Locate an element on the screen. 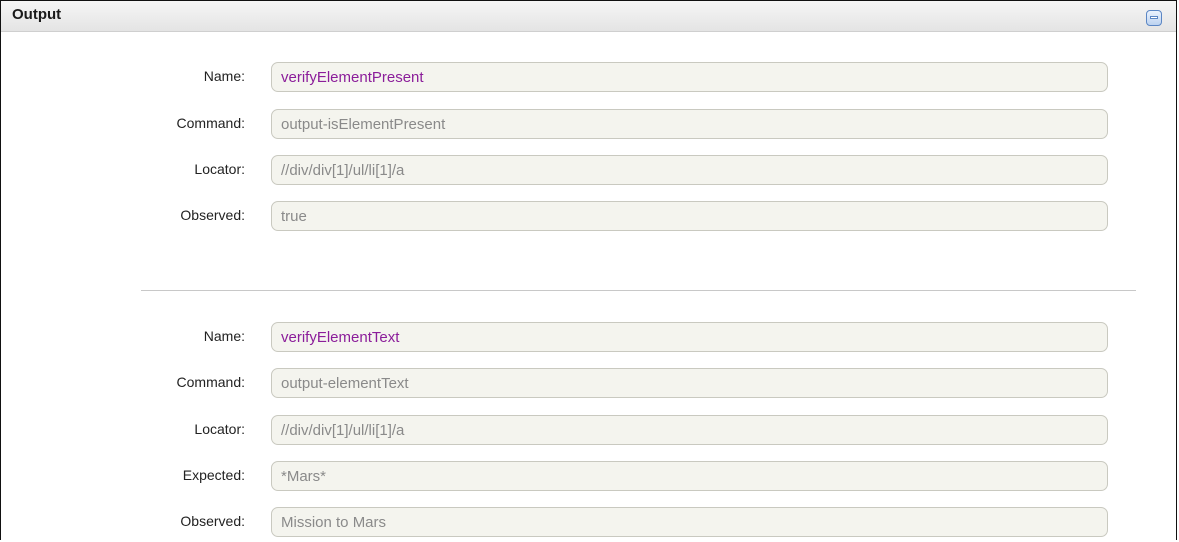  panel-title: Output is located at coordinates (37, 14).